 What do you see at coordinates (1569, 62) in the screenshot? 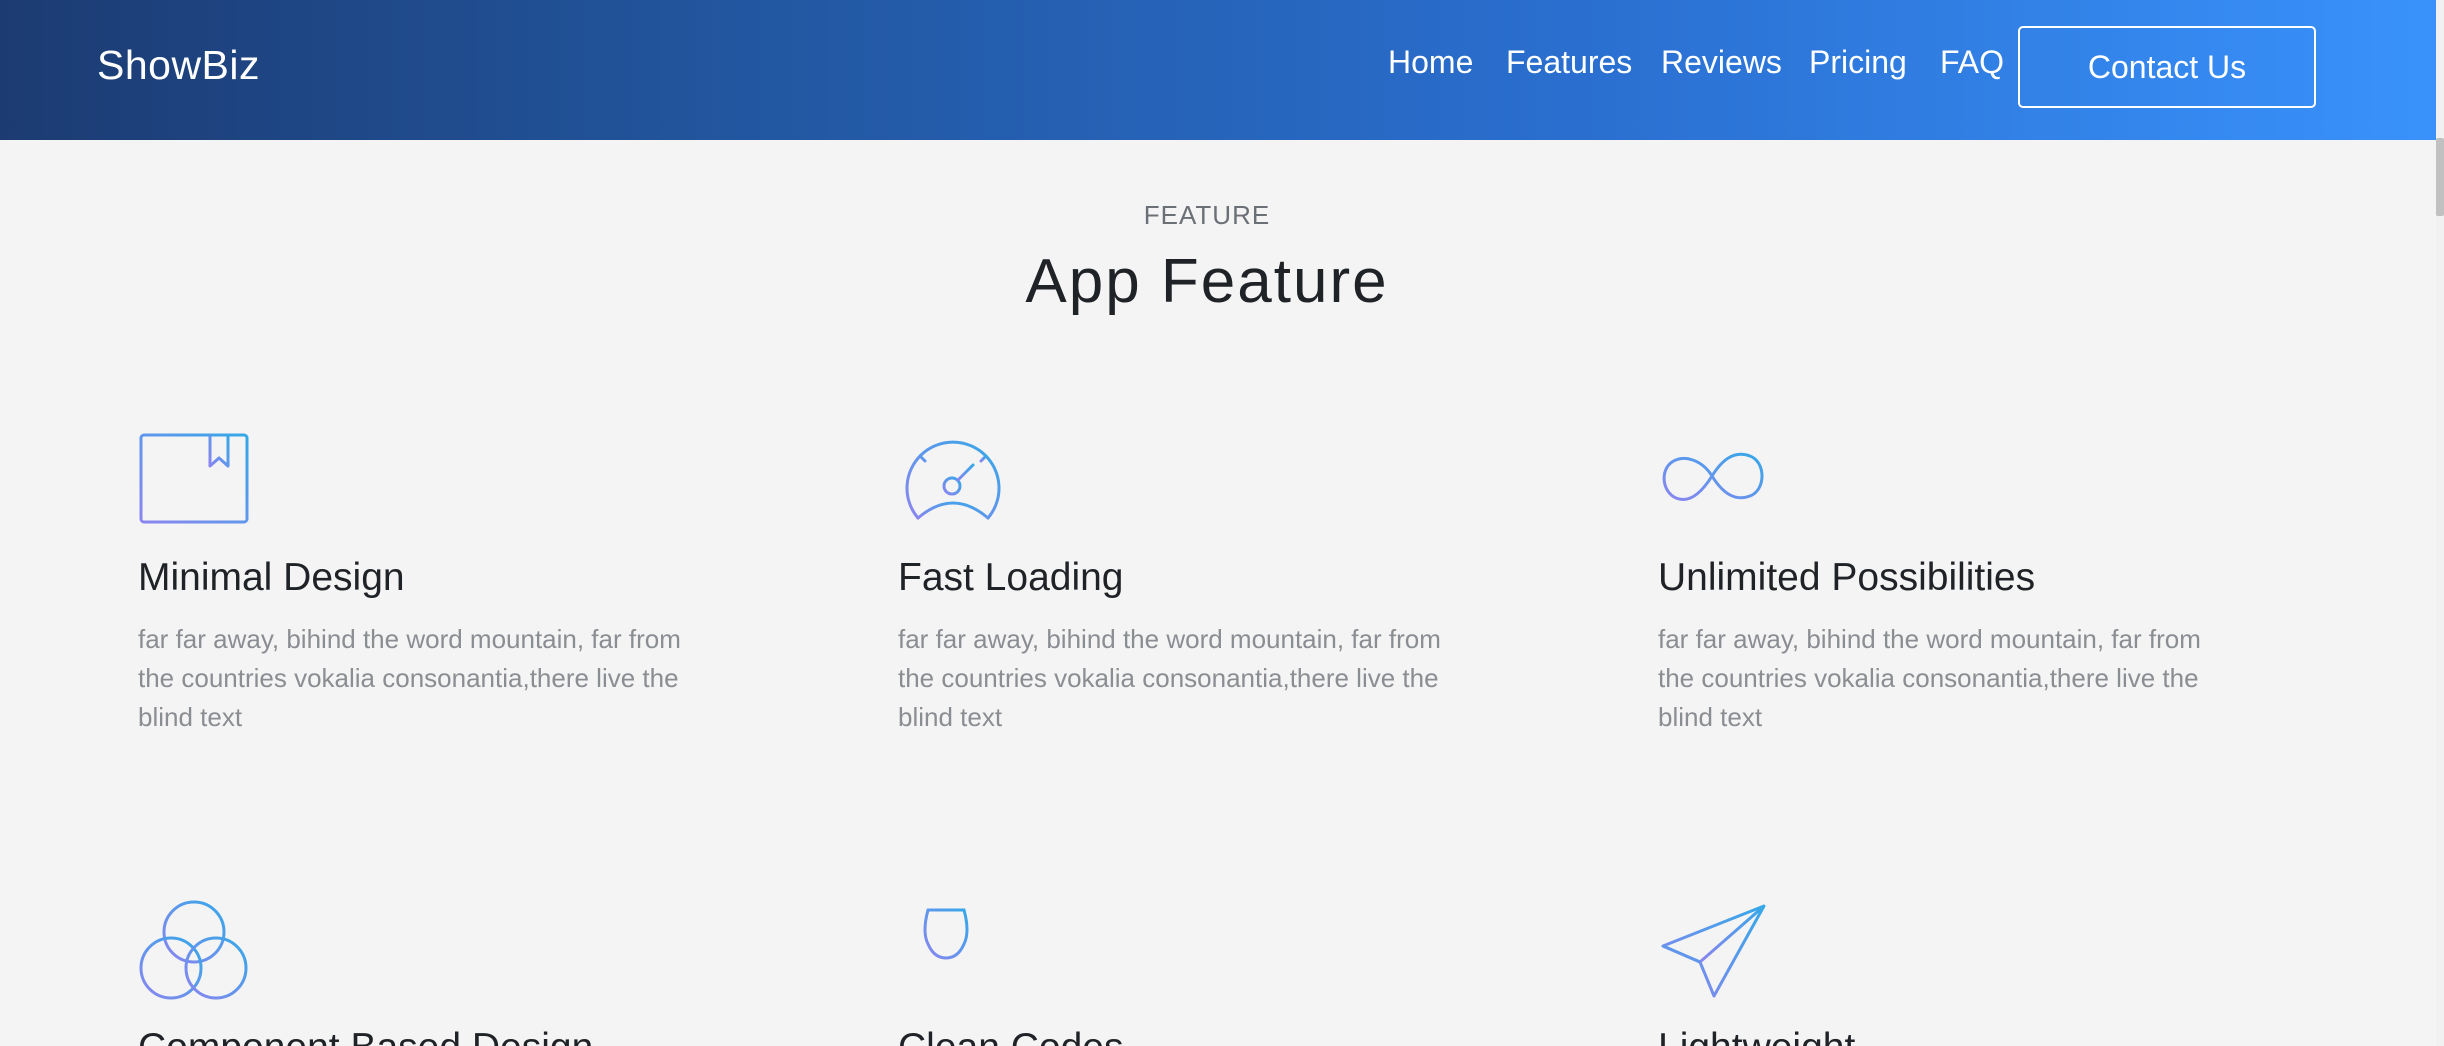
I see `nav-features: Features` at bounding box center [1569, 62].